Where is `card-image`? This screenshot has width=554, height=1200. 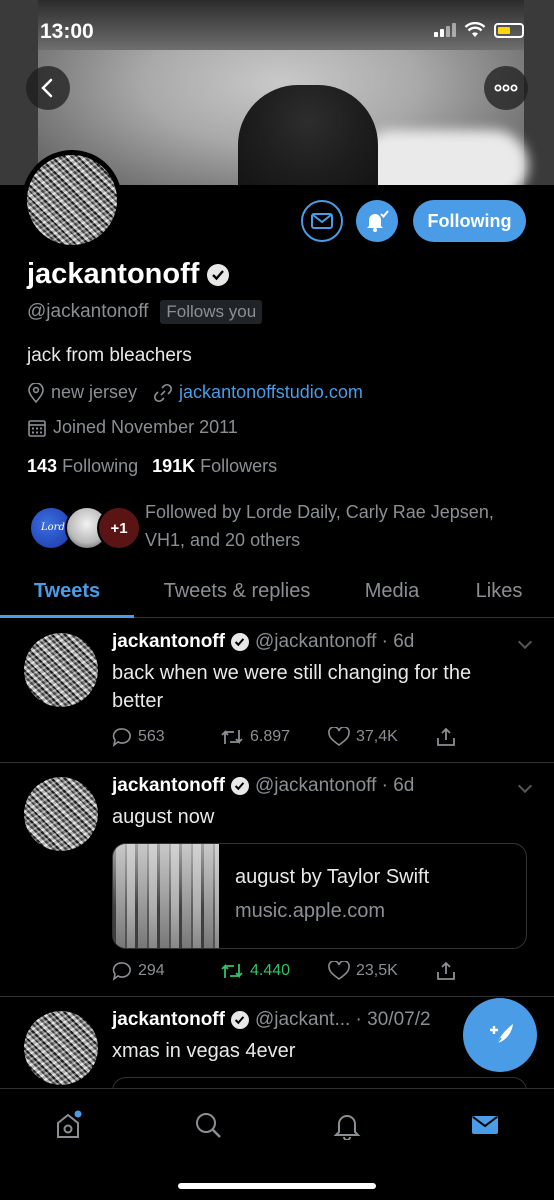 card-image is located at coordinates (166, 896).